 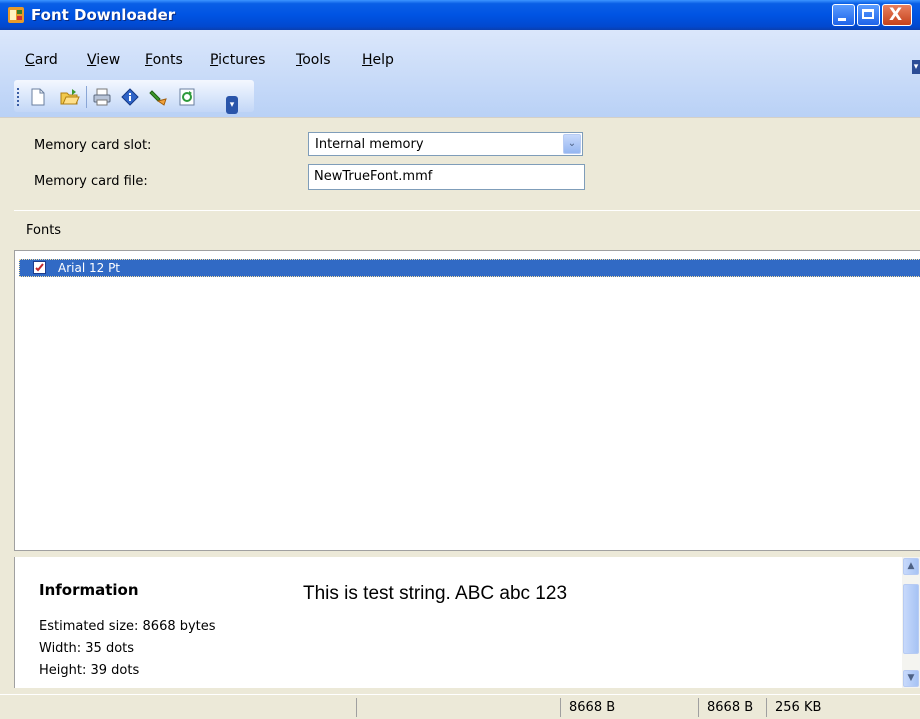 I want to click on menu-bar: Card View Fonts Pictures Tools Help ▾, so click(x=460, y=52).